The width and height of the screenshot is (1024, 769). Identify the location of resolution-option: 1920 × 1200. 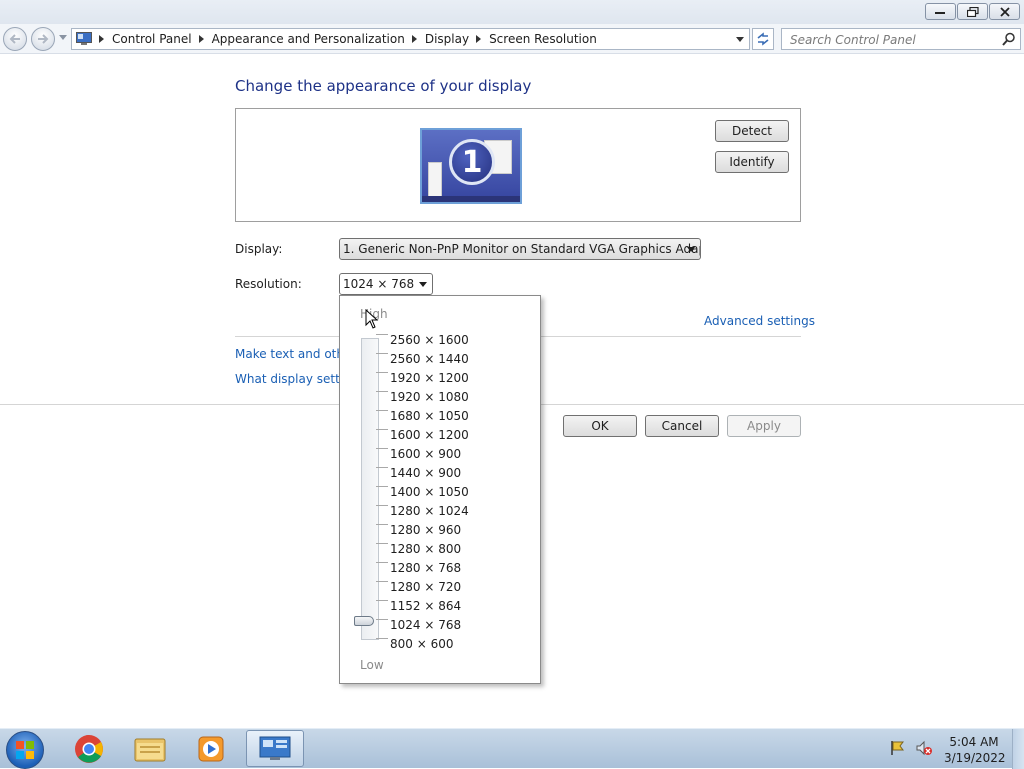
(460, 378).